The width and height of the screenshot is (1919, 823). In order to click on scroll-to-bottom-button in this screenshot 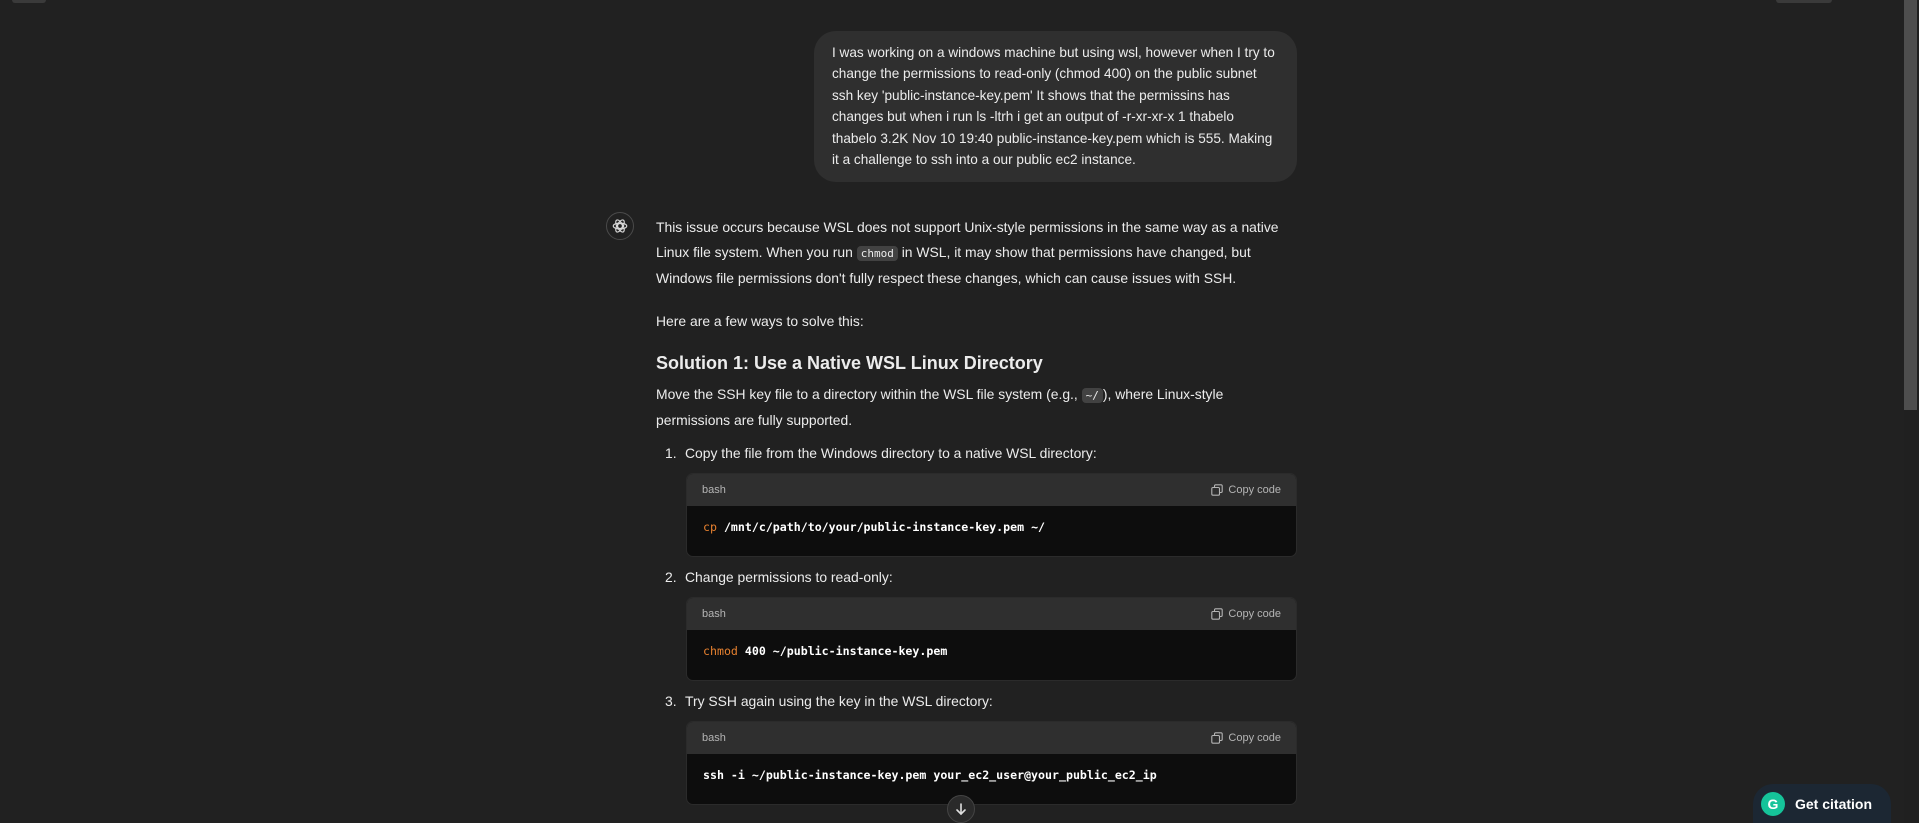, I will do `click(961, 809)`.